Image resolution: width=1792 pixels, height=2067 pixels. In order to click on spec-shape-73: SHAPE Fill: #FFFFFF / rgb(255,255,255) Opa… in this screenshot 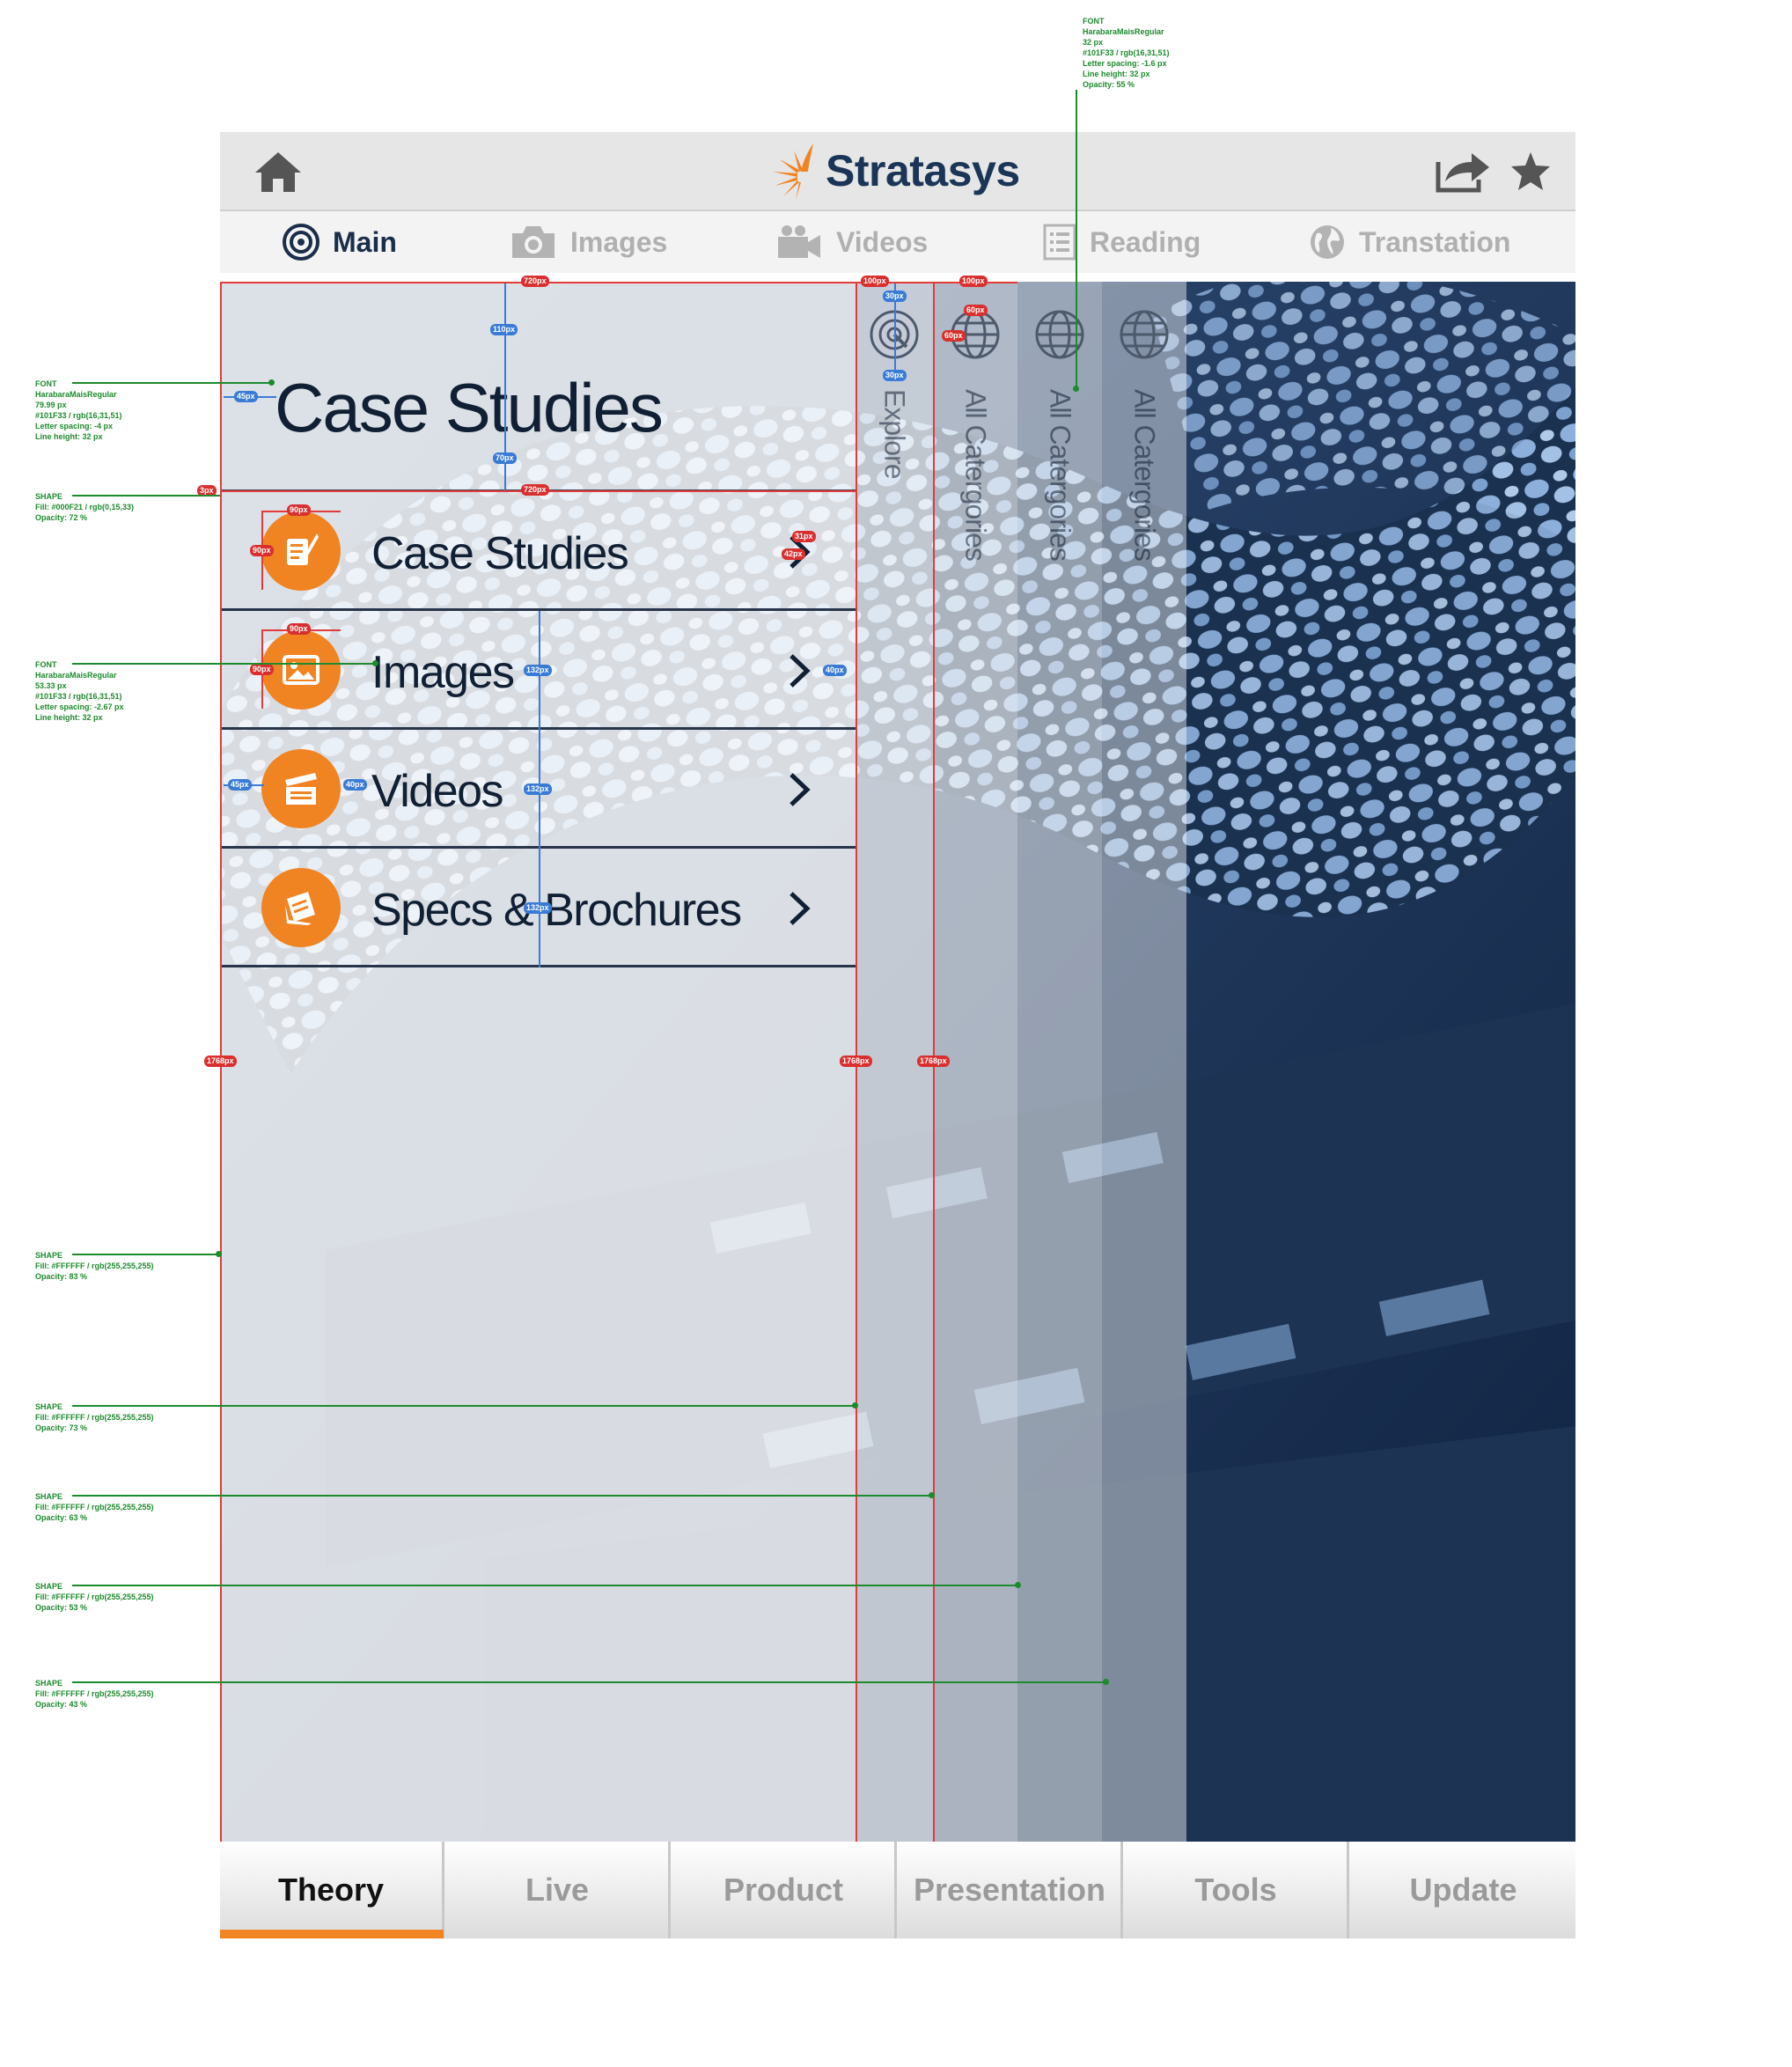, I will do `click(94, 1417)`.